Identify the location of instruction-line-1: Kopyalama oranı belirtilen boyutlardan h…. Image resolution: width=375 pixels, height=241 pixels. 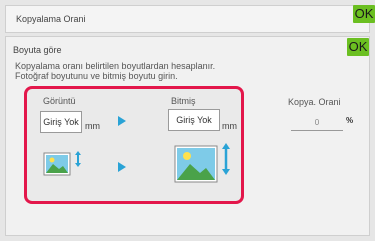
(115, 66).